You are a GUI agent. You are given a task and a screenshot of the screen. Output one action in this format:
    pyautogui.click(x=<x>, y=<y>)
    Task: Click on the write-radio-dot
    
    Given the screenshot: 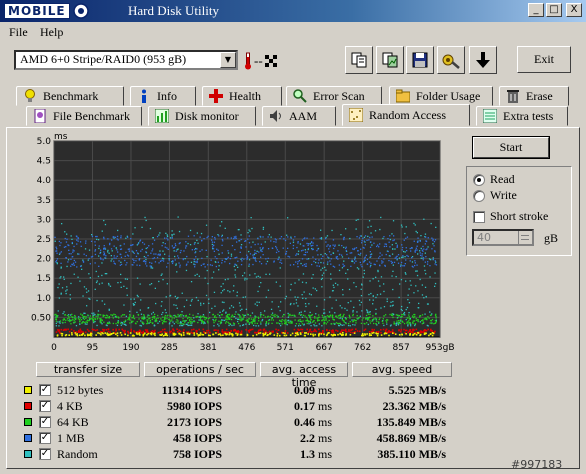 What is the action you would take?
    pyautogui.click(x=479, y=195)
    